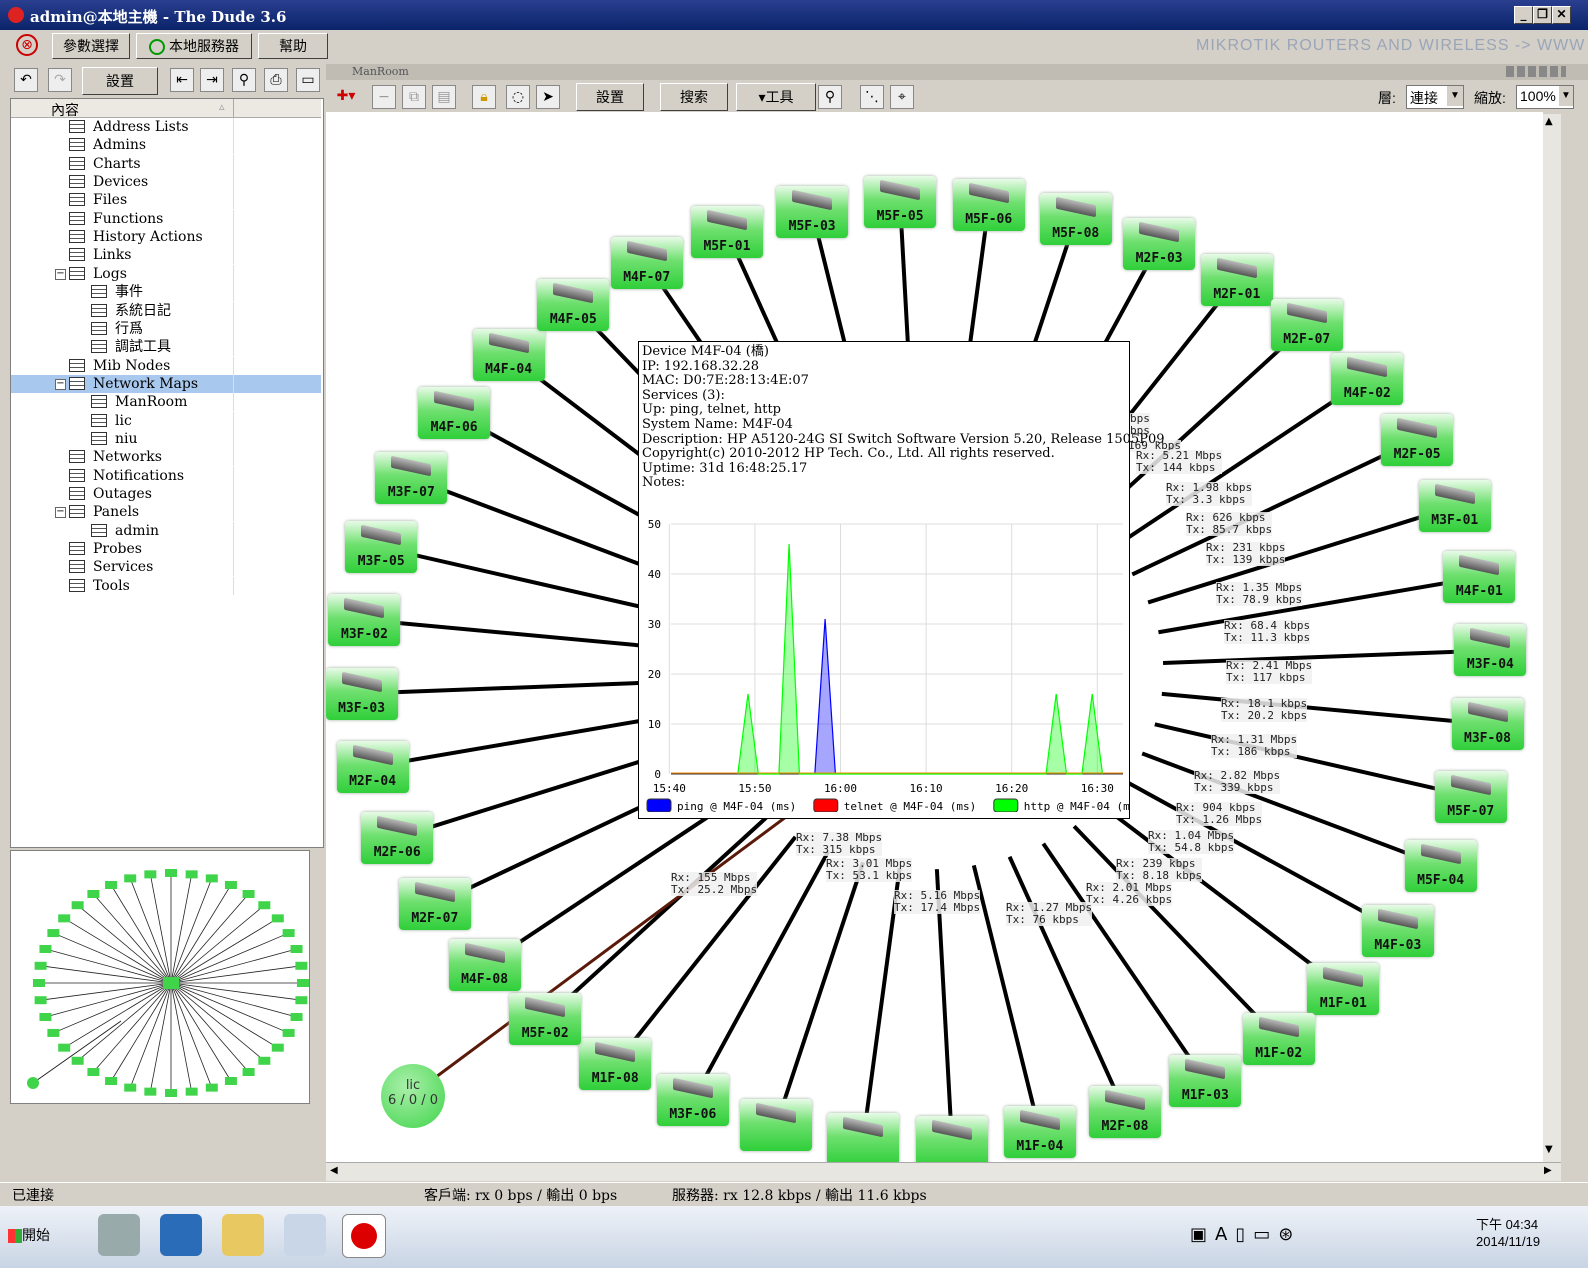 The image size is (1588, 1268). What do you see at coordinates (372, 766) in the screenshot?
I see `device-node: M2F-04` at bounding box center [372, 766].